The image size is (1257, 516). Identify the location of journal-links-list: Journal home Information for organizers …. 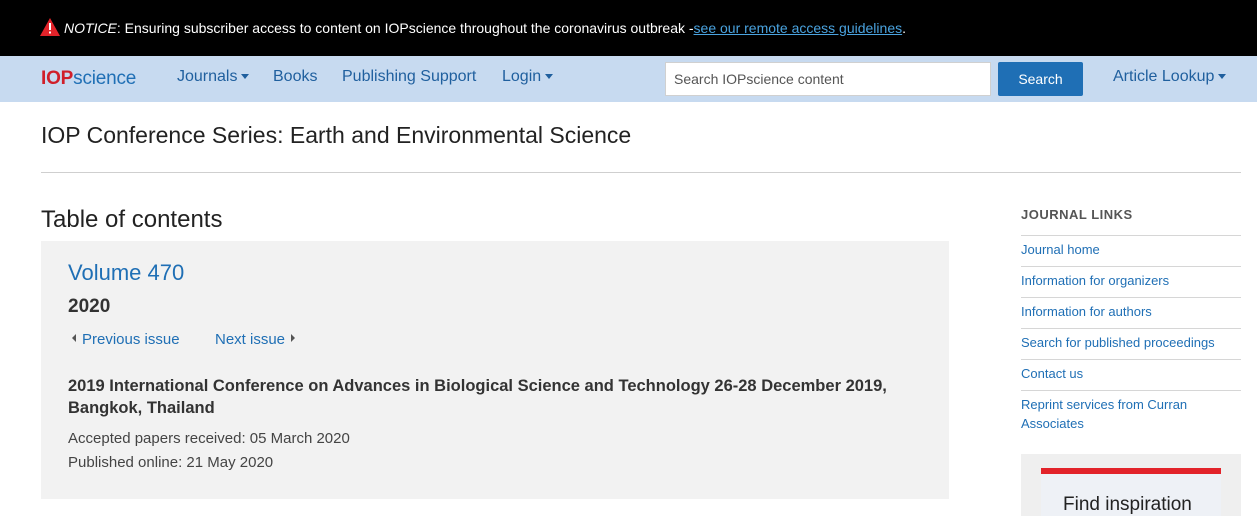
(1131, 337).